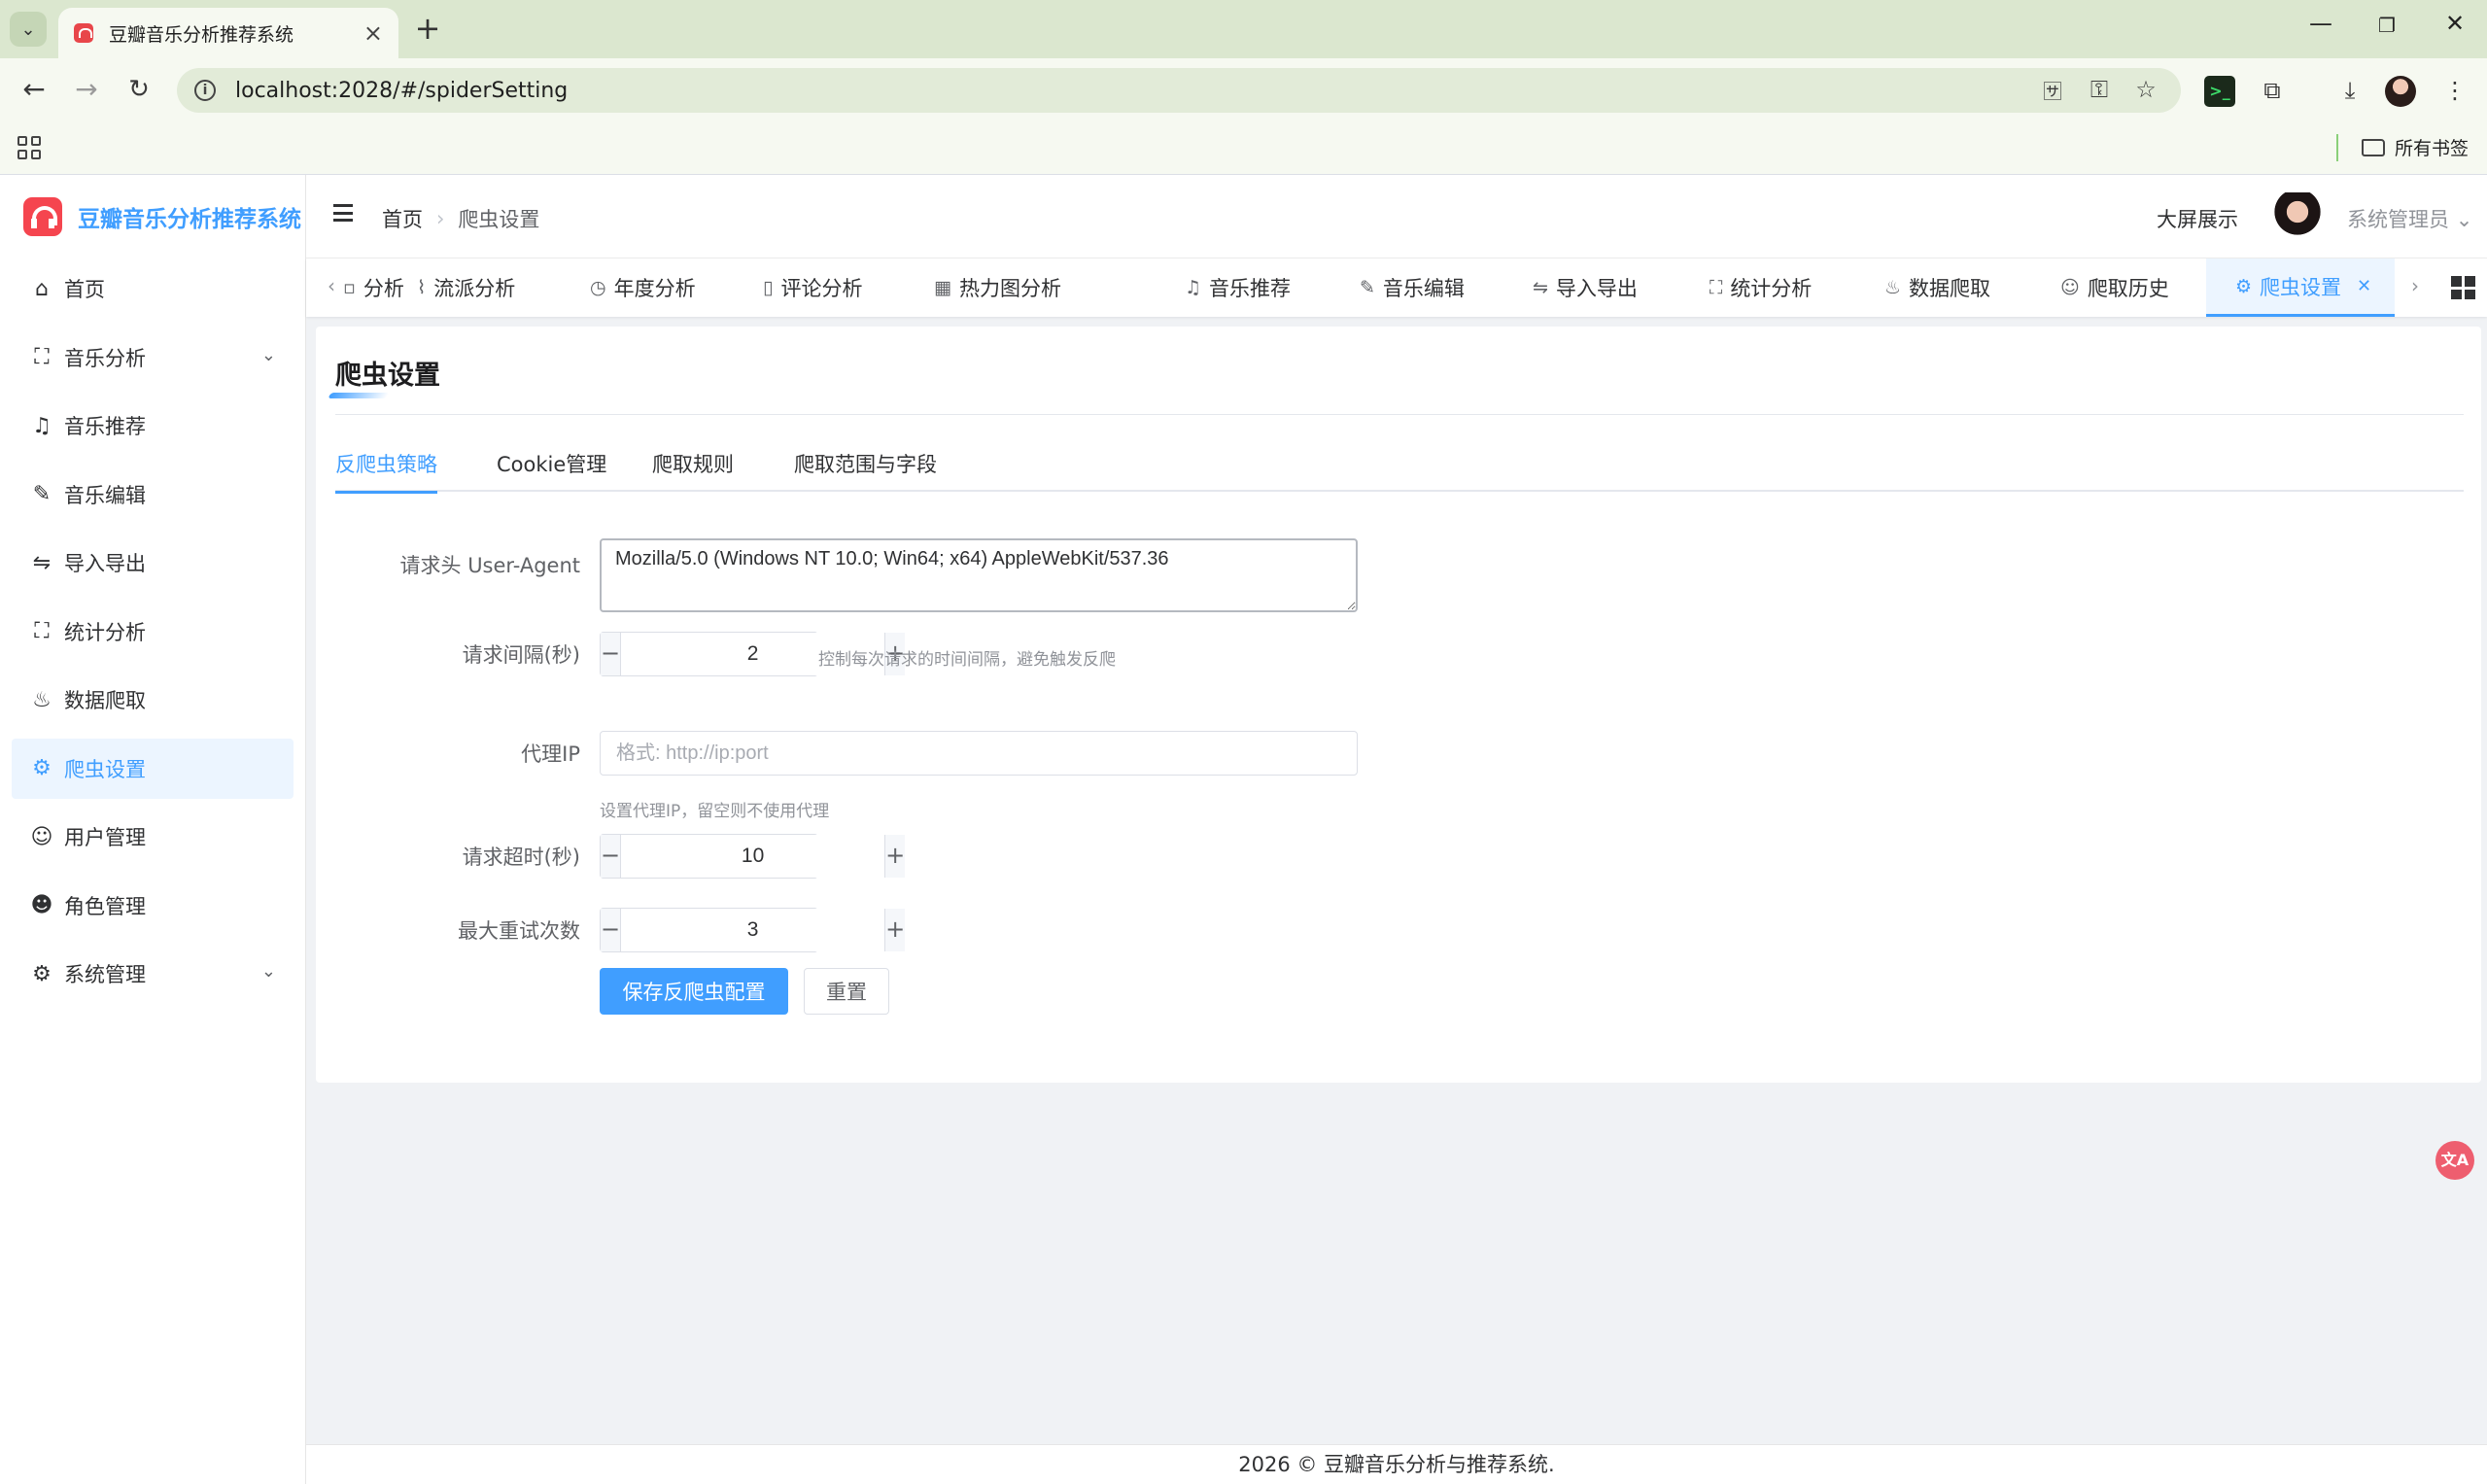 Image resolution: width=2487 pixels, height=1484 pixels. I want to click on new-tab-button: +, so click(427, 29).